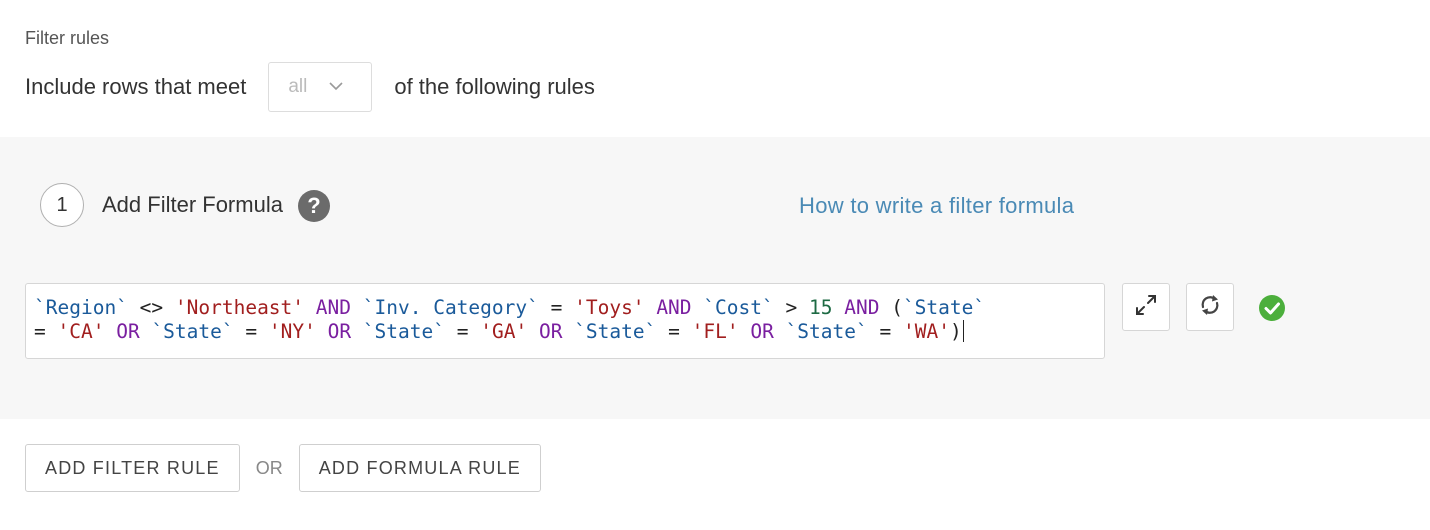 This screenshot has width=1430, height=530. What do you see at coordinates (336, 87) in the screenshot?
I see `chevron-down-icon` at bounding box center [336, 87].